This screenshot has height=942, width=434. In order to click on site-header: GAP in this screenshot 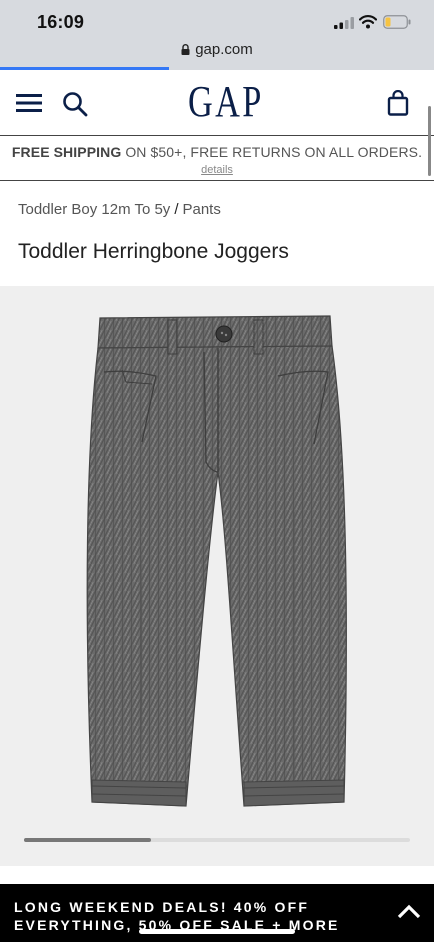, I will do `click(217, 103)`.